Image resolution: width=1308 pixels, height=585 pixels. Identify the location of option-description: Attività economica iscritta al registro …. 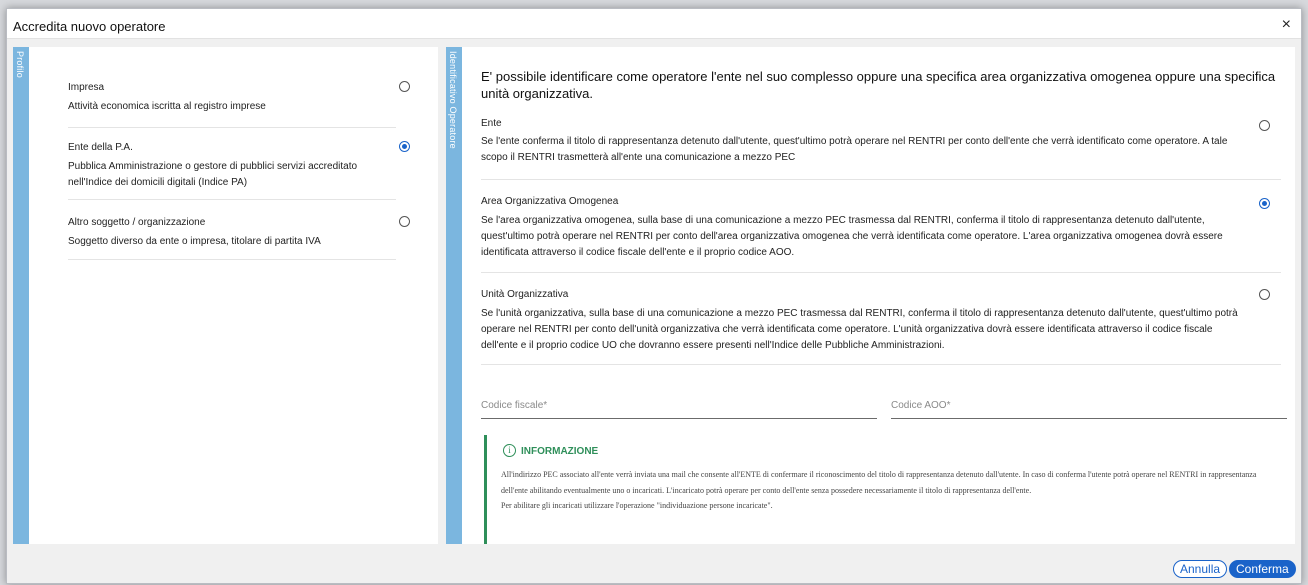
(167, 106).